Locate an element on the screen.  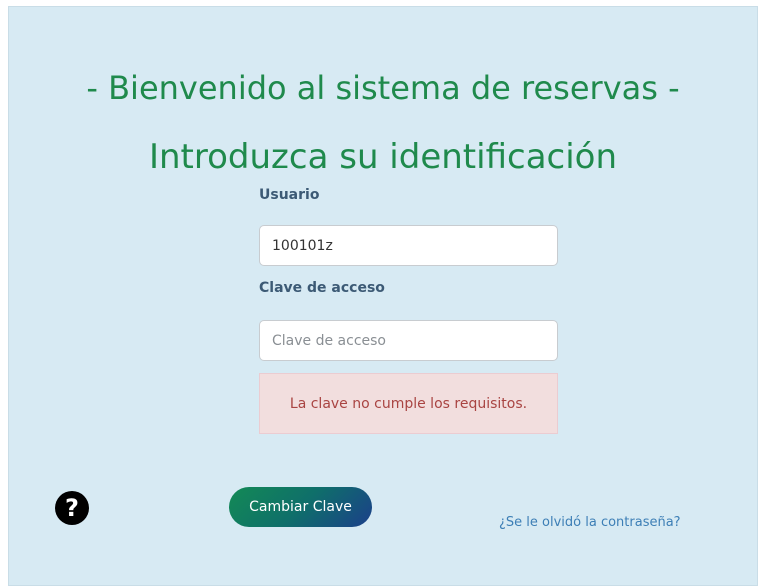
error-message: La clave no cumple los requisitos. is located at coordinates (408, 403).